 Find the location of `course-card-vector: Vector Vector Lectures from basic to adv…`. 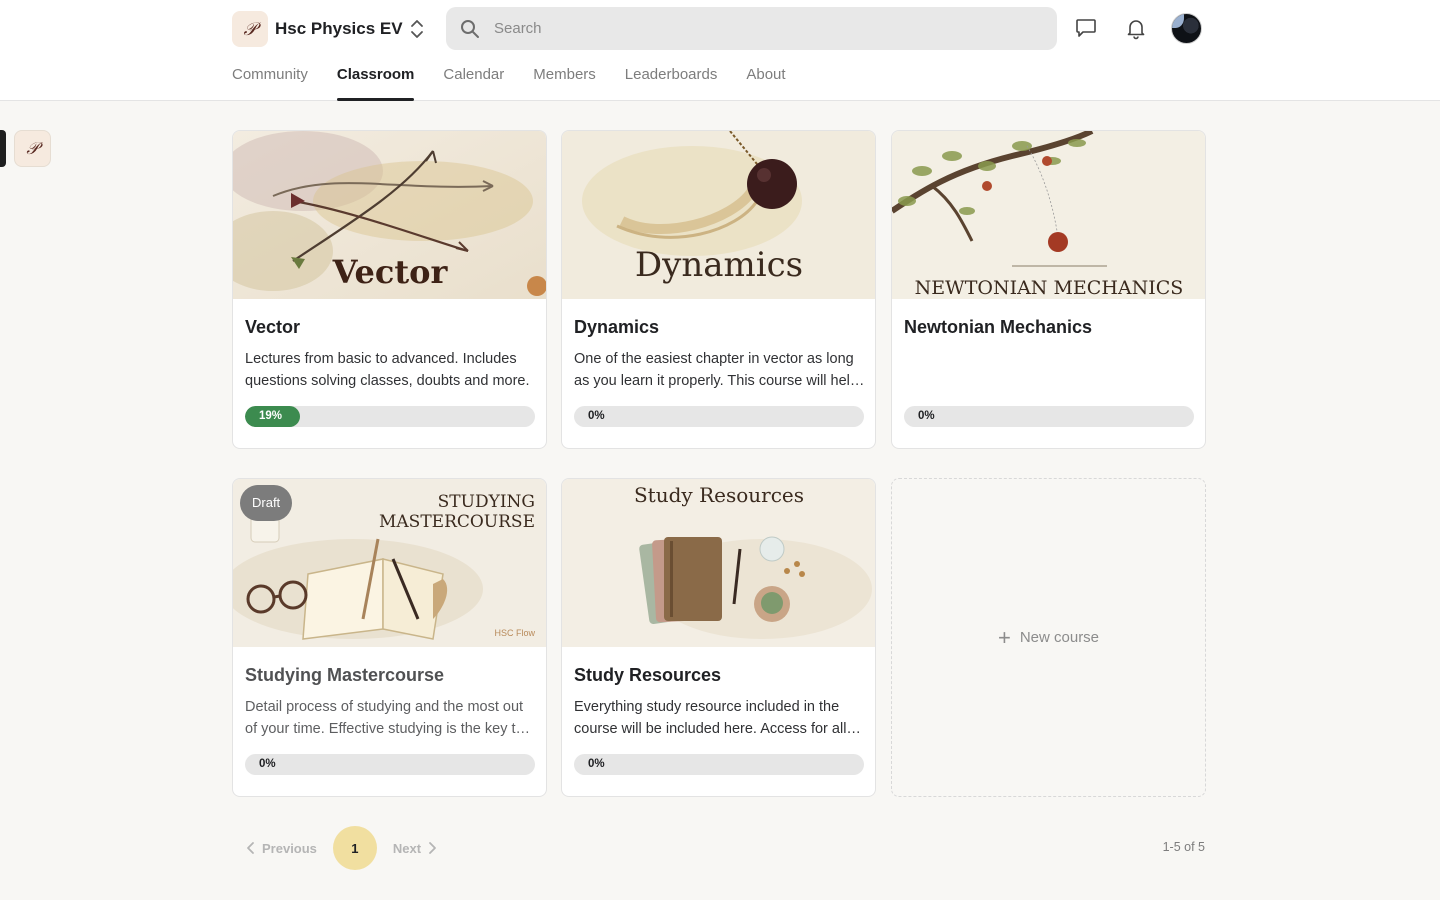

course-card-vector: Vector Vector Lectures from basic to adv… is located at coordinates (389, 289).